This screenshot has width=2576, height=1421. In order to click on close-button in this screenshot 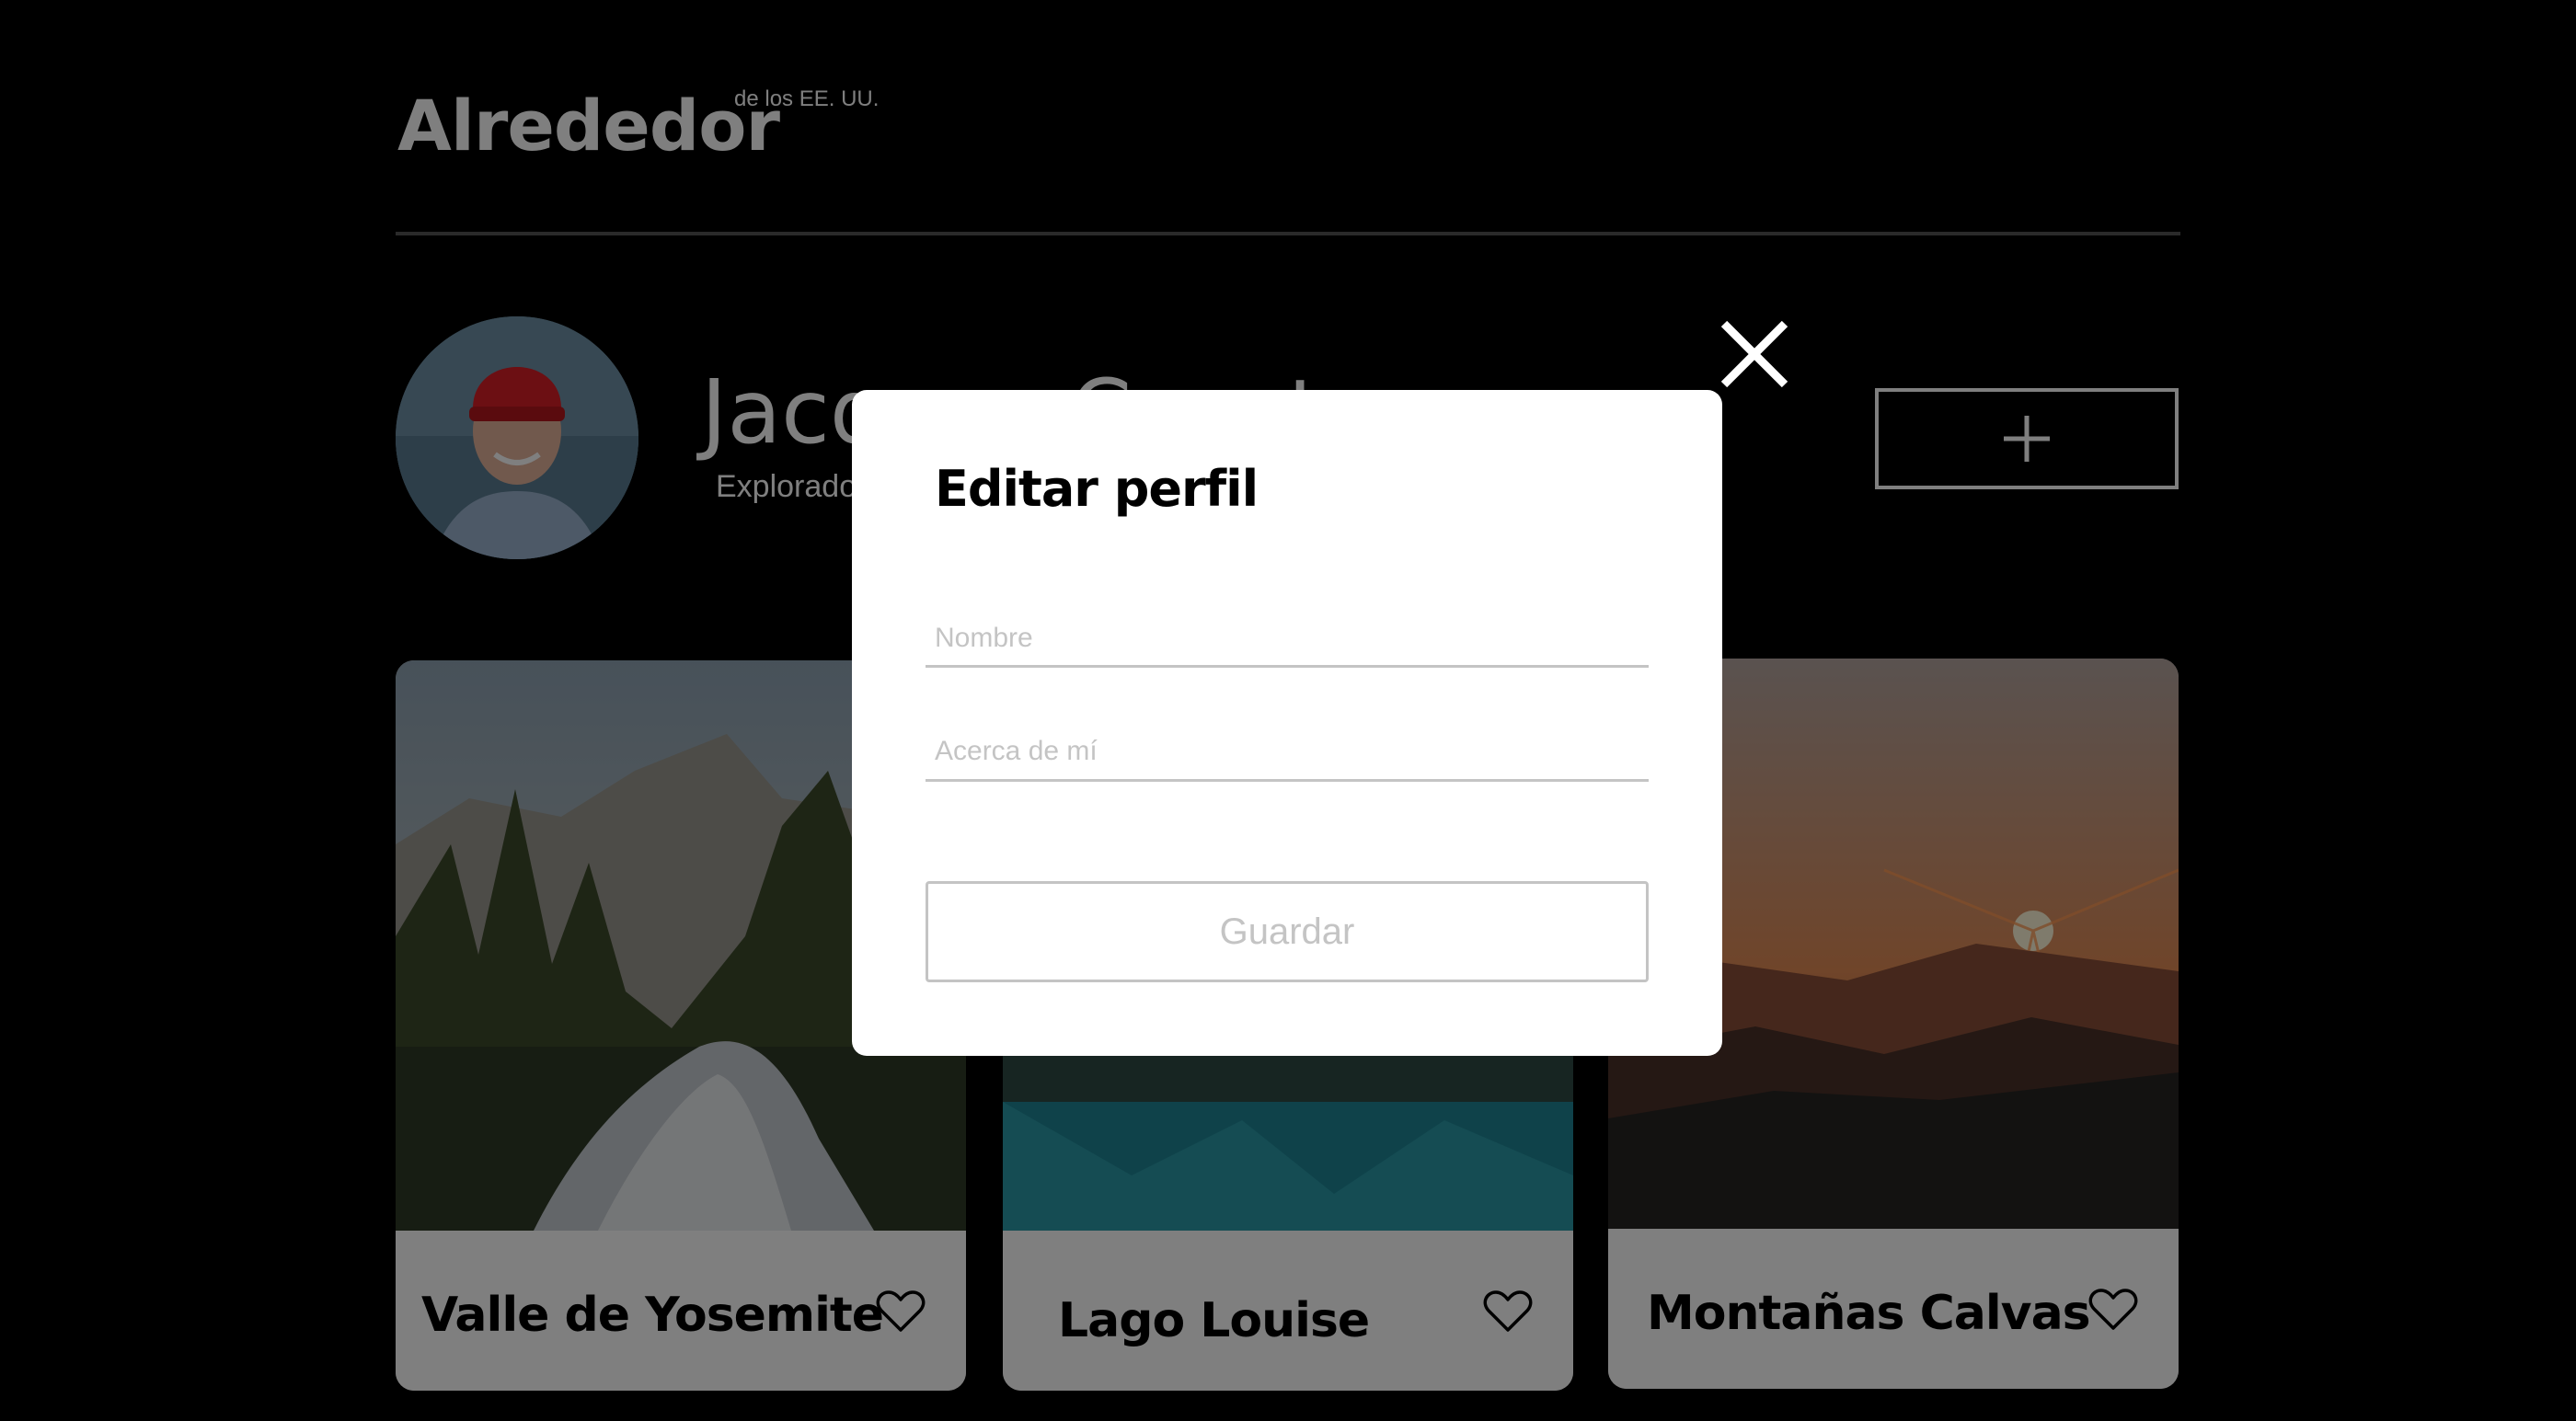, I will do `click(1754, 354)`.